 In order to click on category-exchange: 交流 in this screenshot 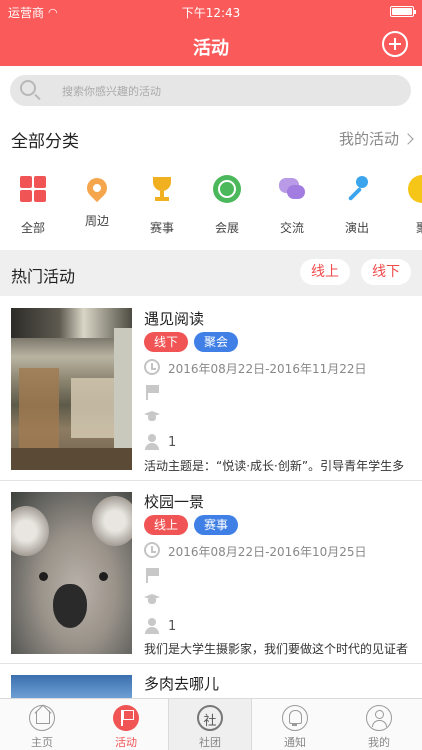, I will do `click(292, 202)`.